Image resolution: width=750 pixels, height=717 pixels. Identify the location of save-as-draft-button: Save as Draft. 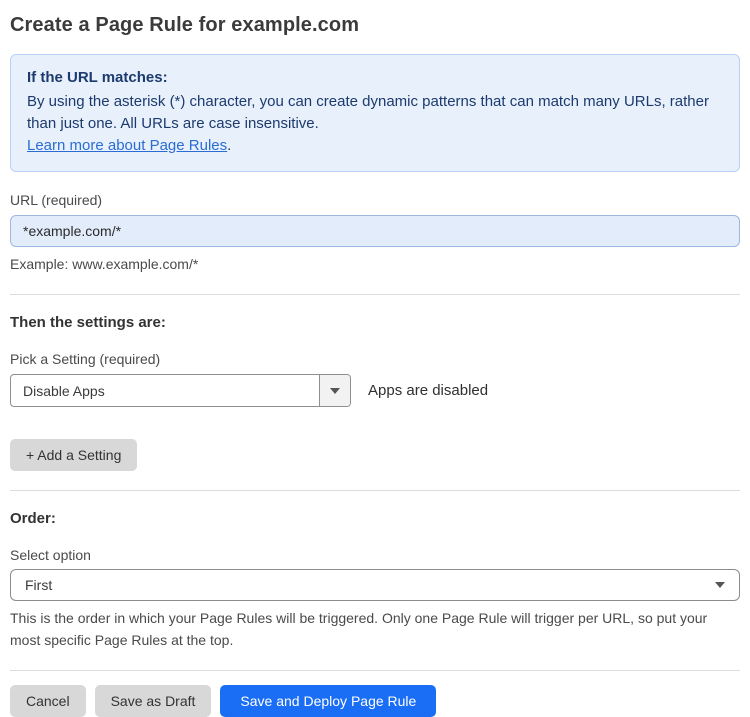
(153, 701).